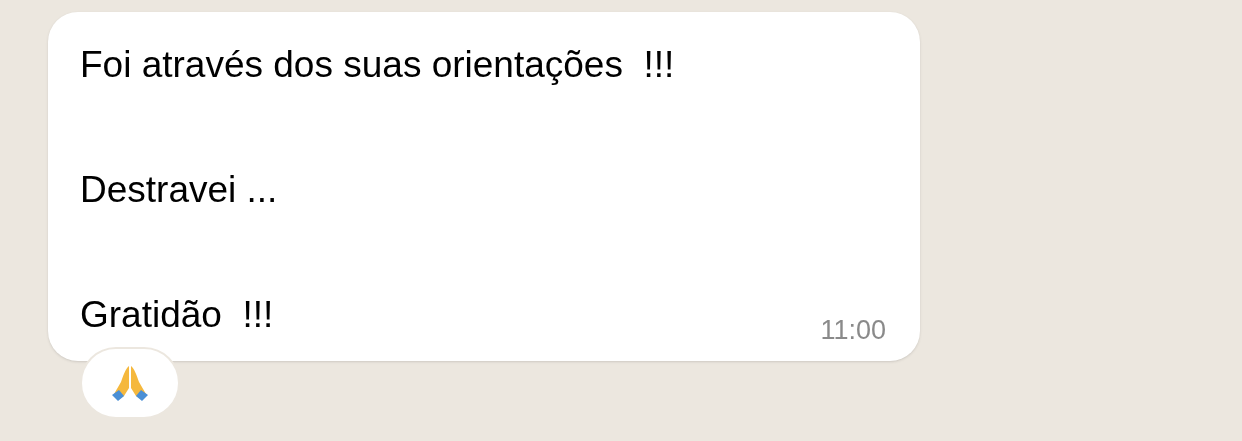 This screenshot has height=441, width=1242. Describe the element at coordinates (377, 65) in the screenshot. I see `message-text: Foi através dos suas orientações !!!` at that location.